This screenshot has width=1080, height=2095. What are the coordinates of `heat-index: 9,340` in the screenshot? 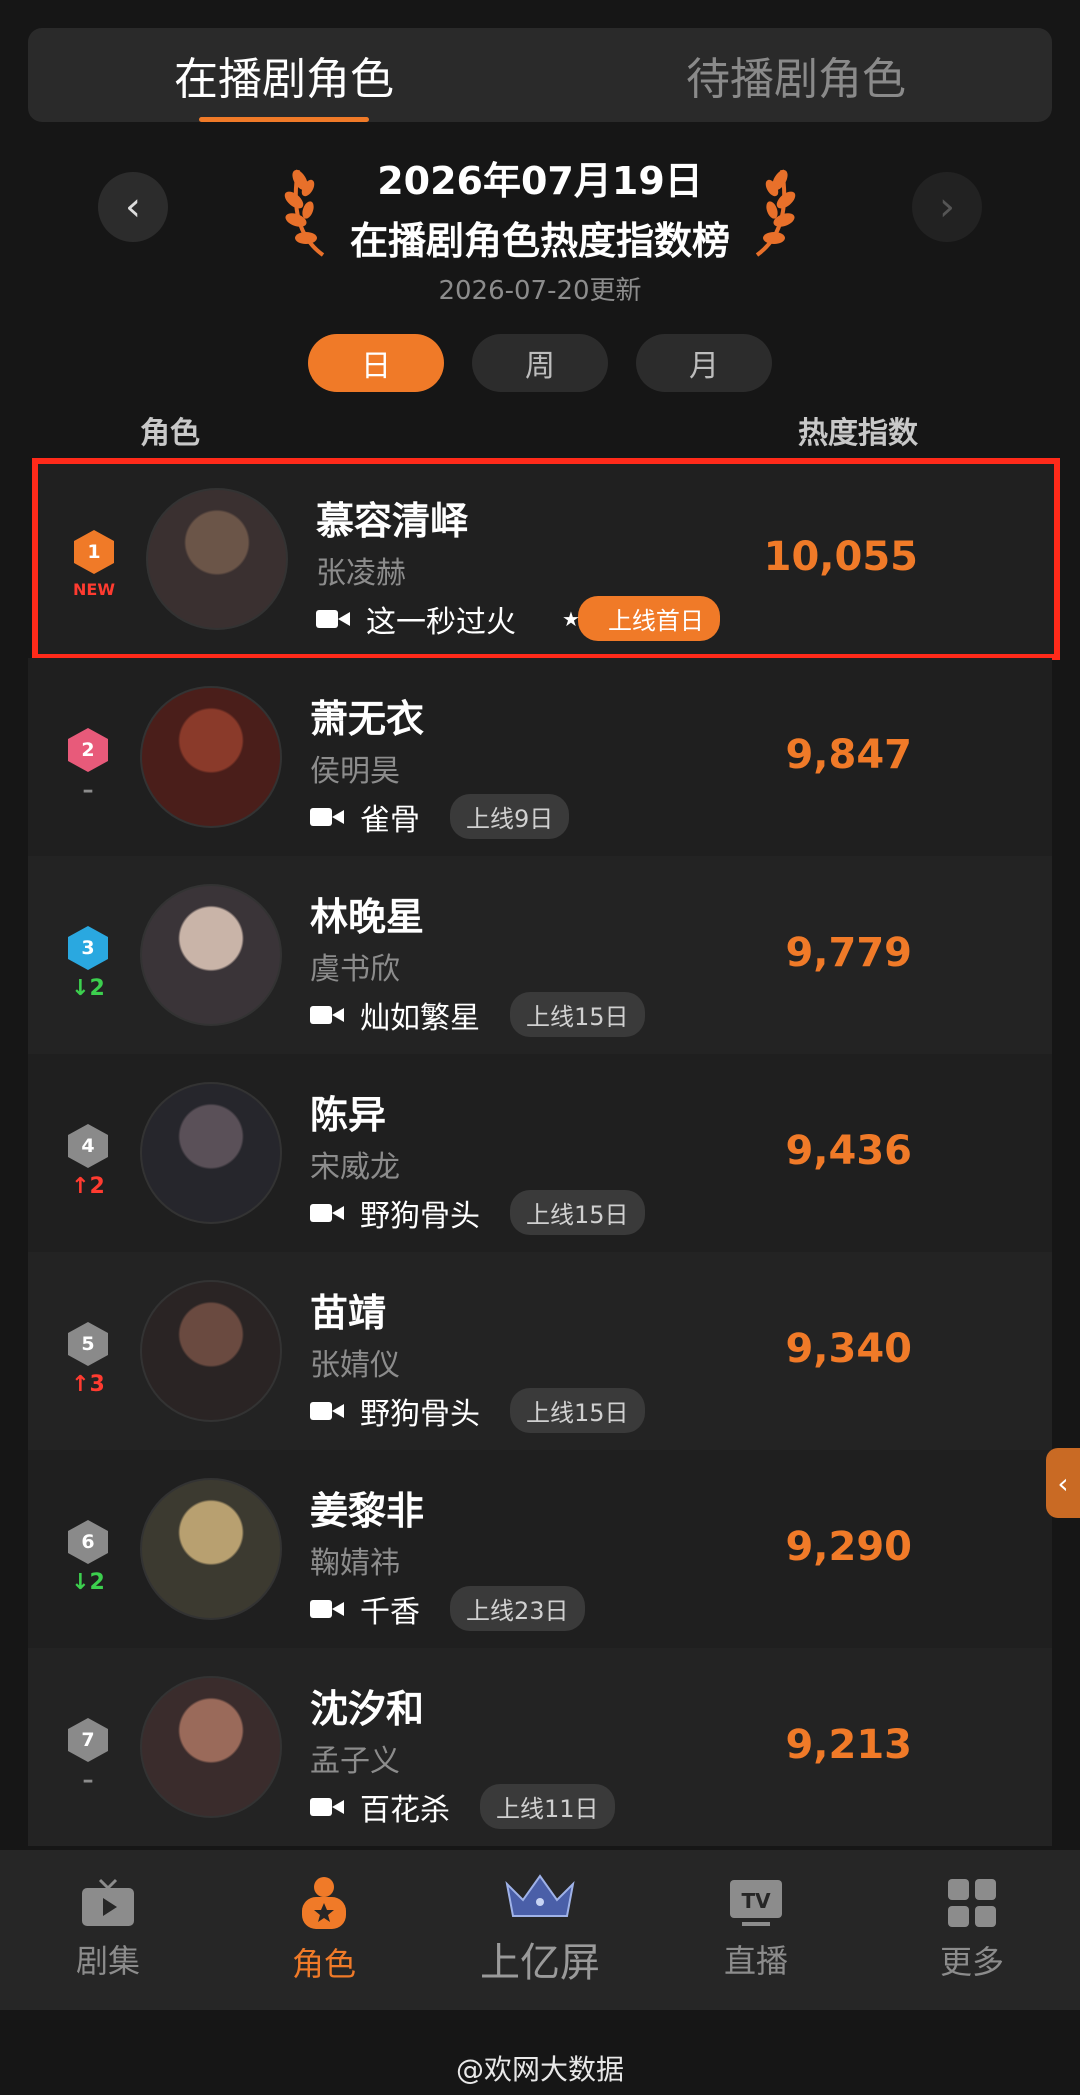 It's located at (848, 1349).